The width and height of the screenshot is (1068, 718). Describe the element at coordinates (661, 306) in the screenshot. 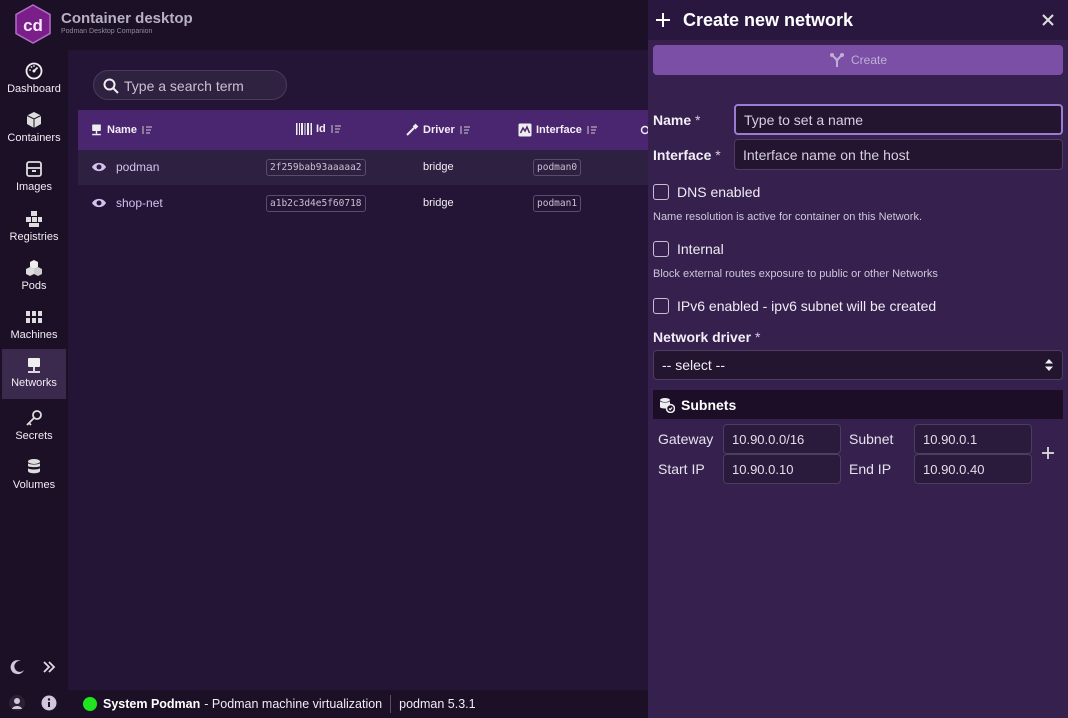

I see `ipv6-checkbox` at that location.